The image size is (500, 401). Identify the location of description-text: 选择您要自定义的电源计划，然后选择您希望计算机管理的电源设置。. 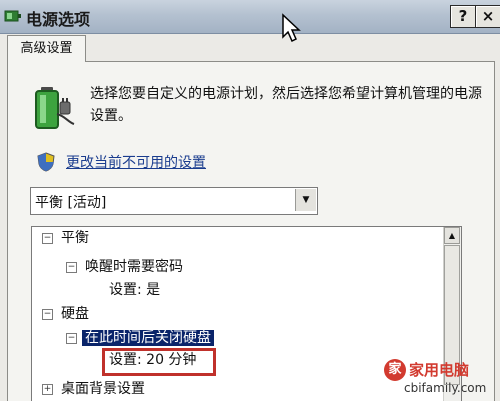
(286, 105).